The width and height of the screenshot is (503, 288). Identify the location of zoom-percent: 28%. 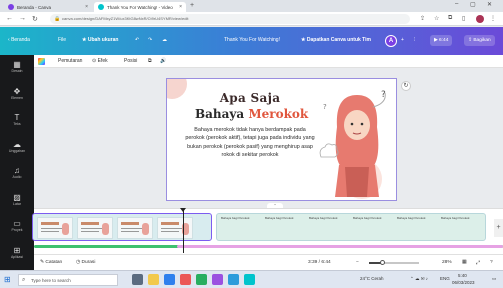
(447, 262).